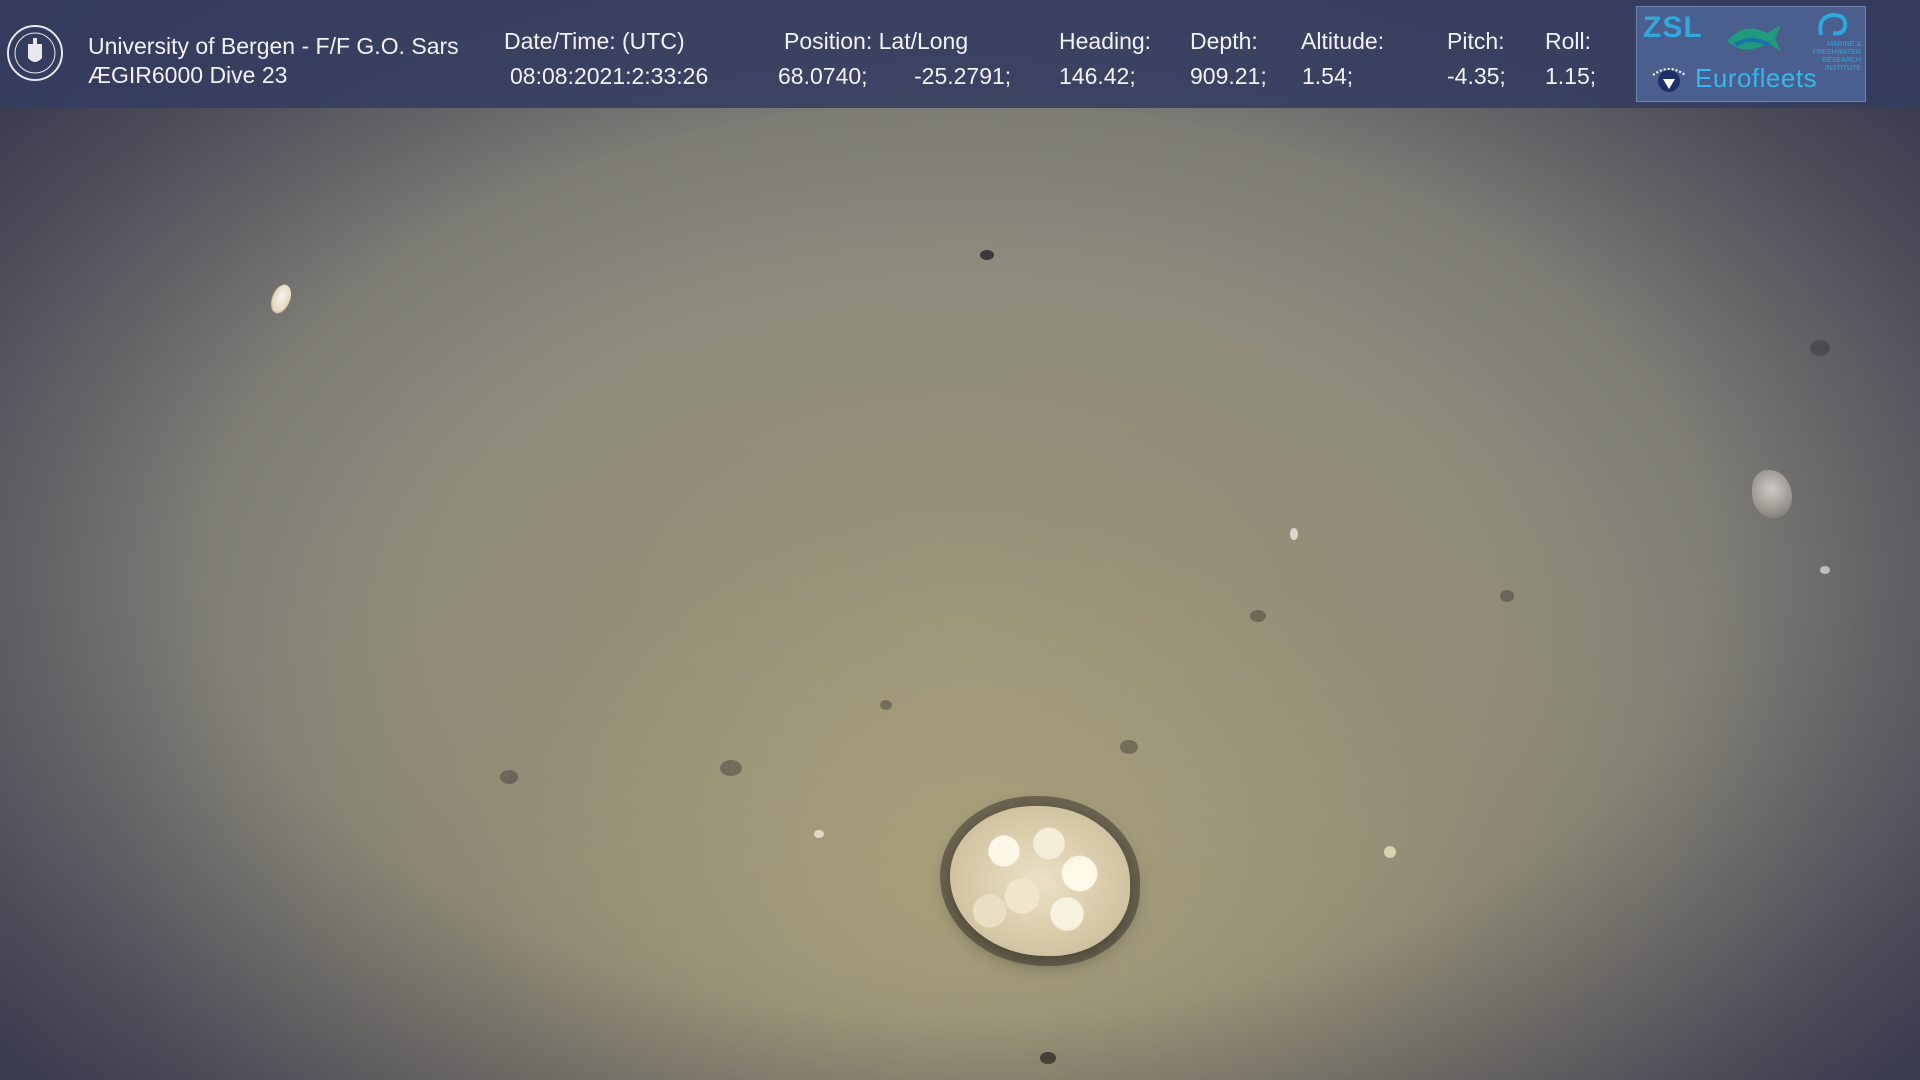 The image size is (1920, 1080). I want to click on altitude-value: 1.54;, so click(1328, 76).